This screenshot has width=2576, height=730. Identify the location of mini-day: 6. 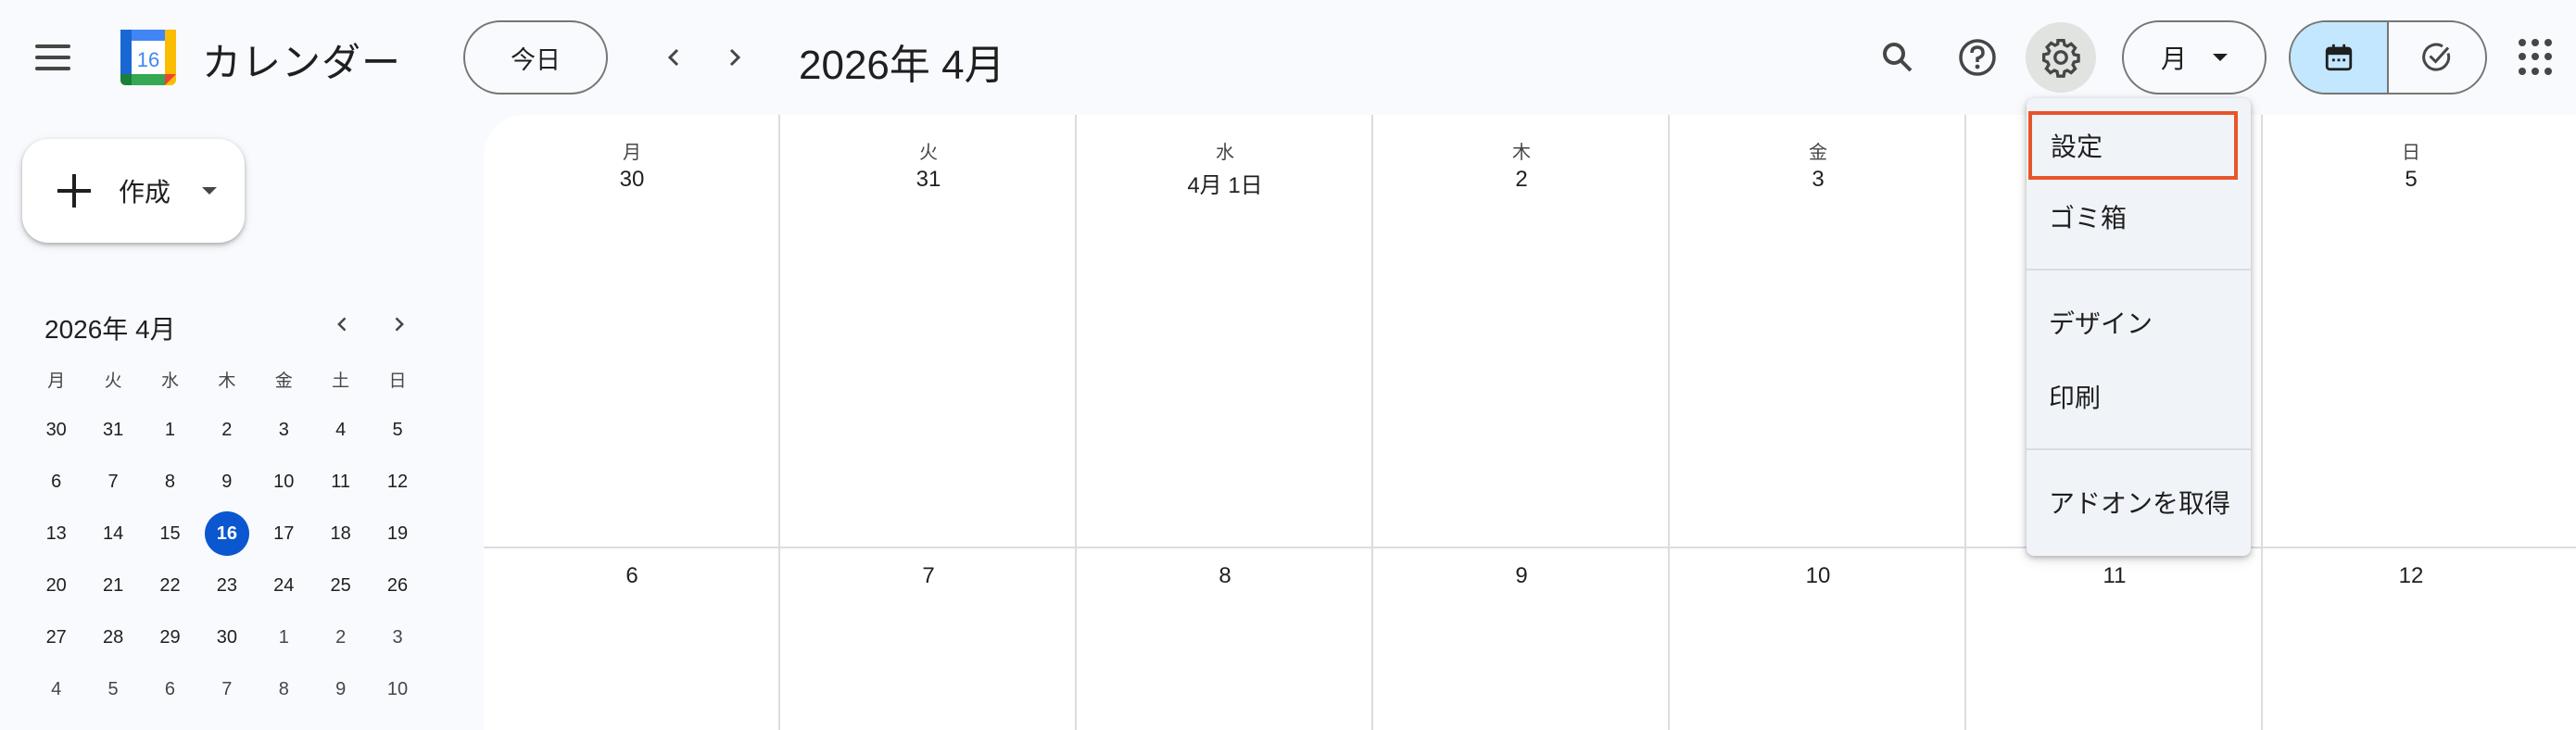
(56, 481).